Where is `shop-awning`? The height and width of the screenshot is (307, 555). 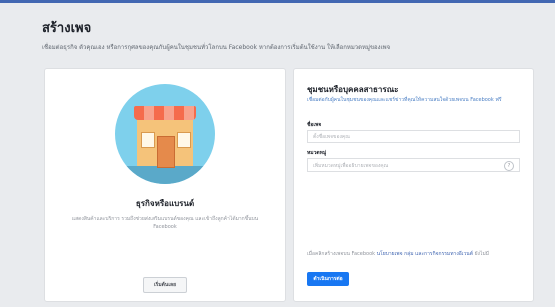 shop-awning is located at coordinates (165, 113).